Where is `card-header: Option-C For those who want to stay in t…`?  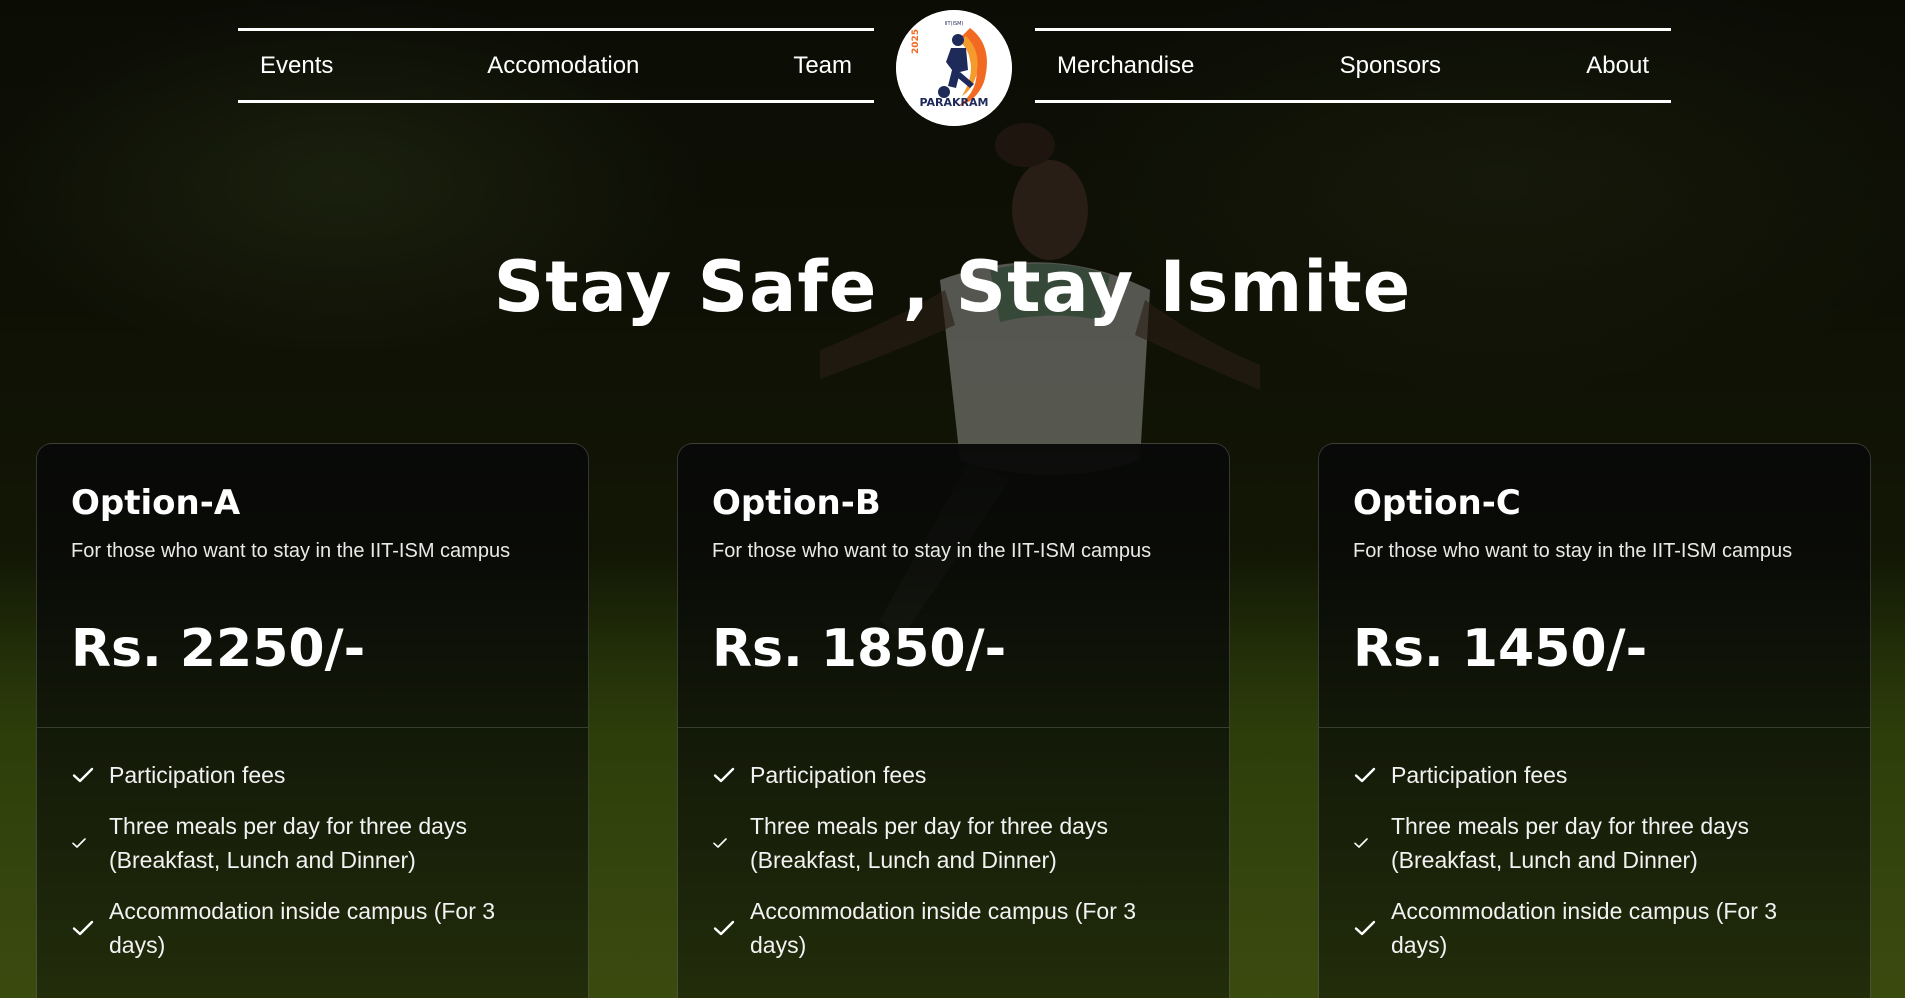
card-header: Option-C For those who want to stay in t… is located at coordinates (1594, 586).